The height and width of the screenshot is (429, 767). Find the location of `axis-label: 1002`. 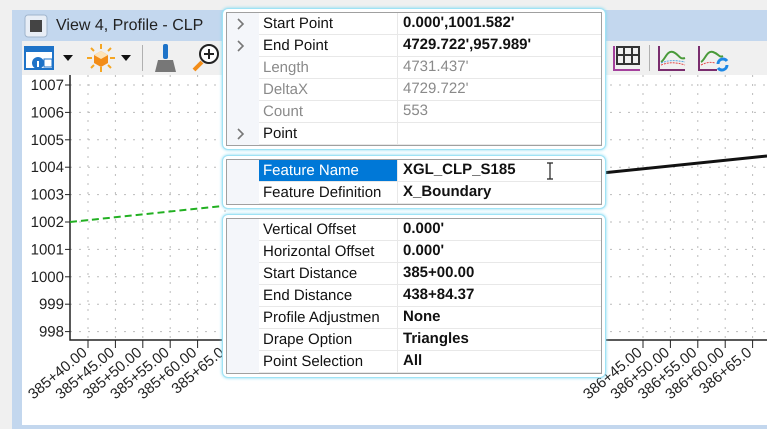

axis-label: 1002 is located at coordinates (47, 222).